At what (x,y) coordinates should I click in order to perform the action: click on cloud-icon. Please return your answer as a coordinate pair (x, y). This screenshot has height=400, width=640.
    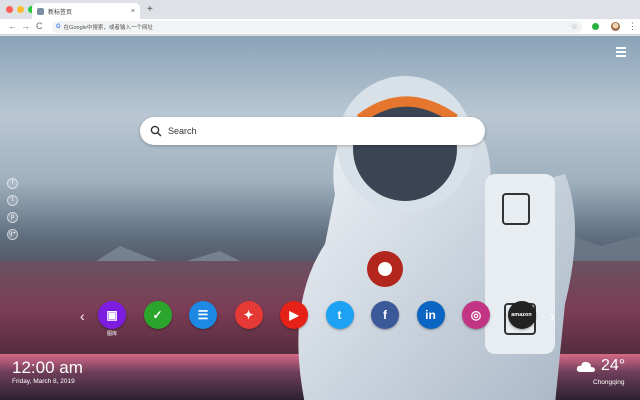
    Looking at the image, I should click on (585, 366).